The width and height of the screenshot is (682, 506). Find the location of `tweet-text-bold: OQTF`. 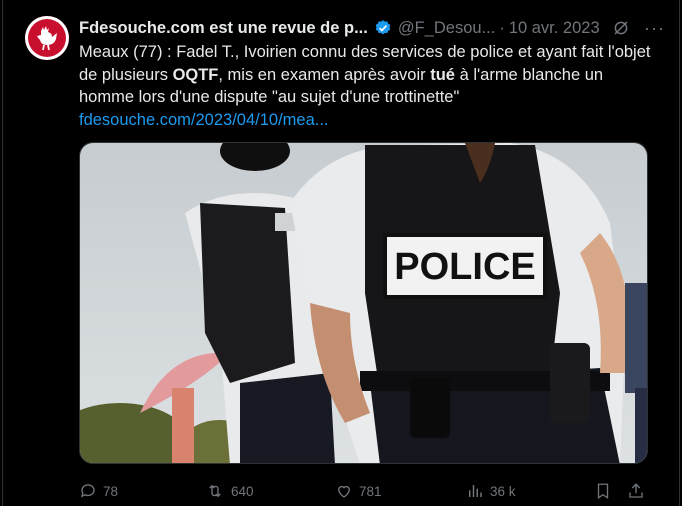

tweet-text-bold: OQTF is located at coordinates (195, 74).